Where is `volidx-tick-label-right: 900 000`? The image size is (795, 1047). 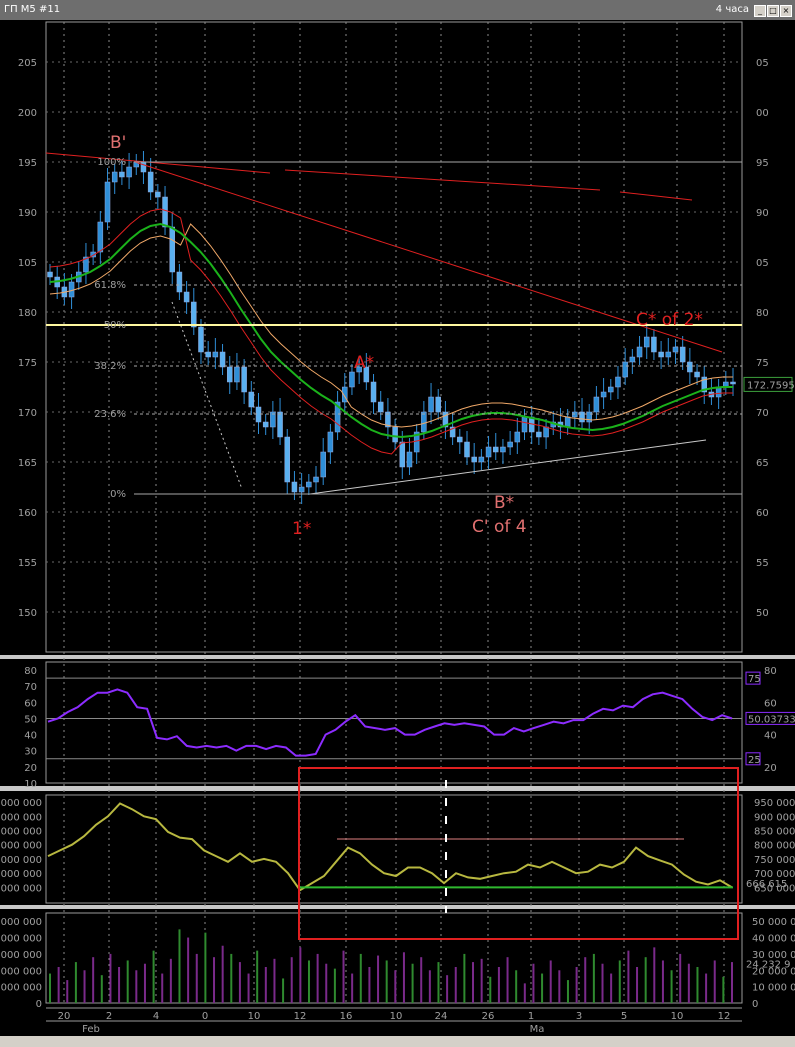
volidx-tick-label-right: 900 000 is located at coordinates (774, 817).